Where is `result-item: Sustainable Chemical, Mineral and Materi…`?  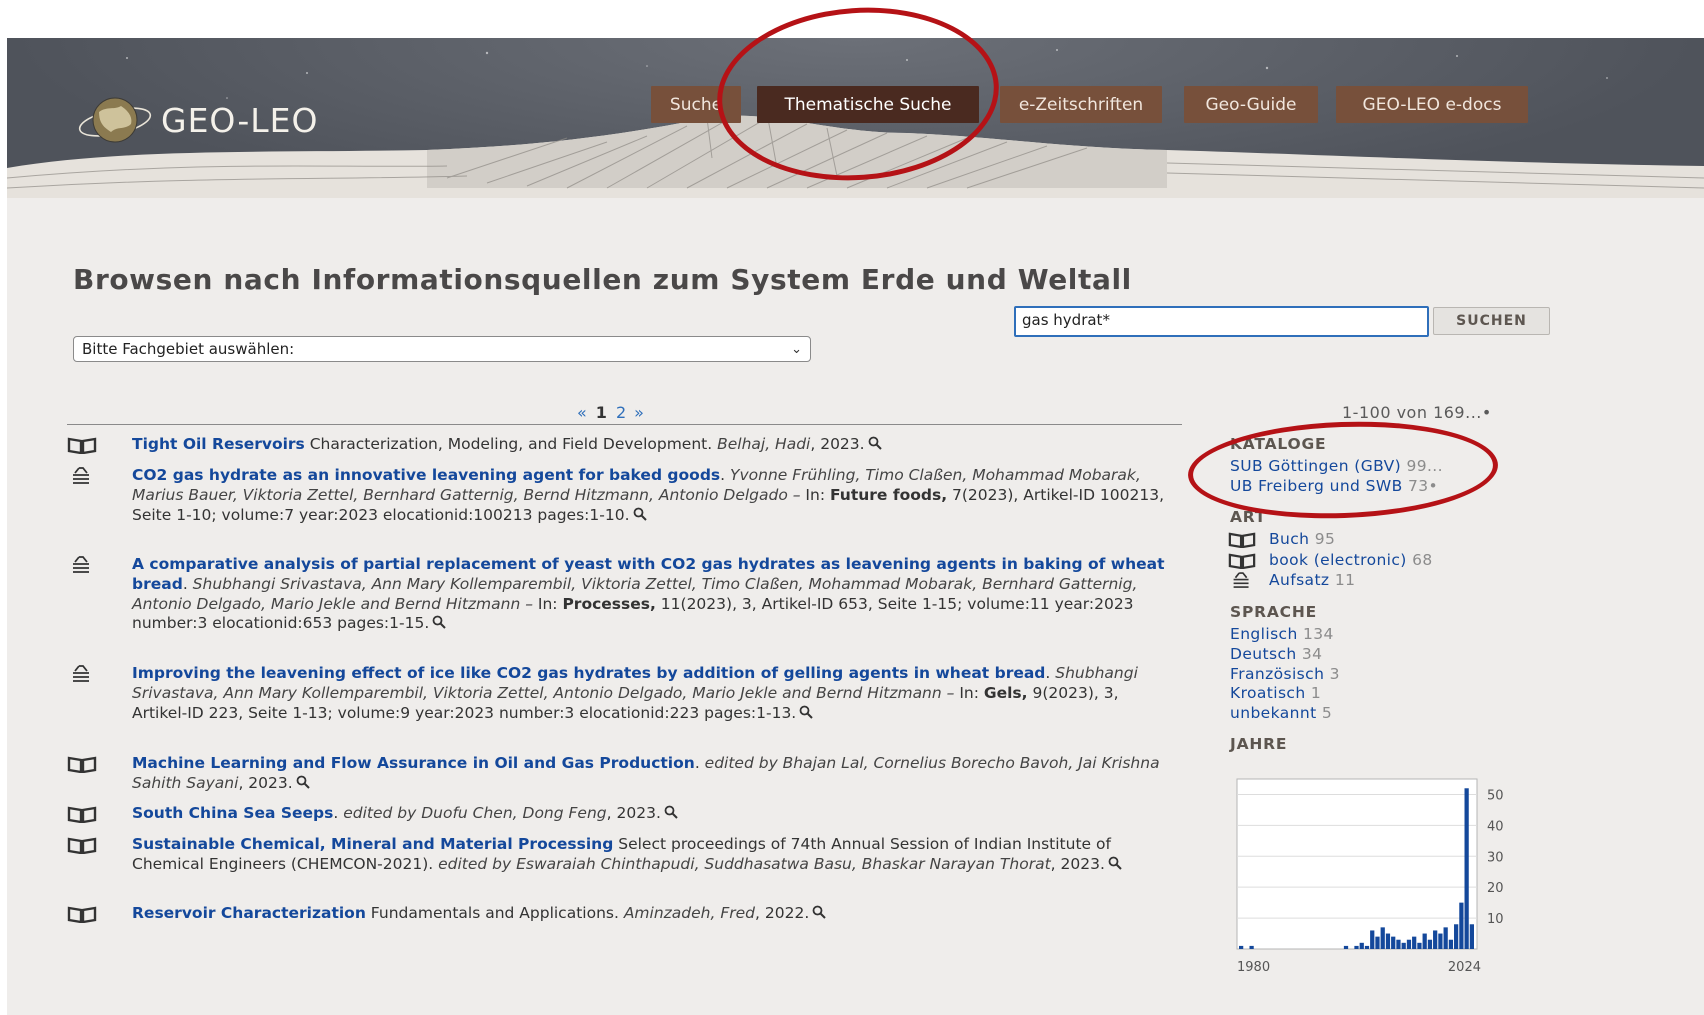 result-item: Sustainable Chemical, Mineral and Materi… is located at coordinates (617, 855).